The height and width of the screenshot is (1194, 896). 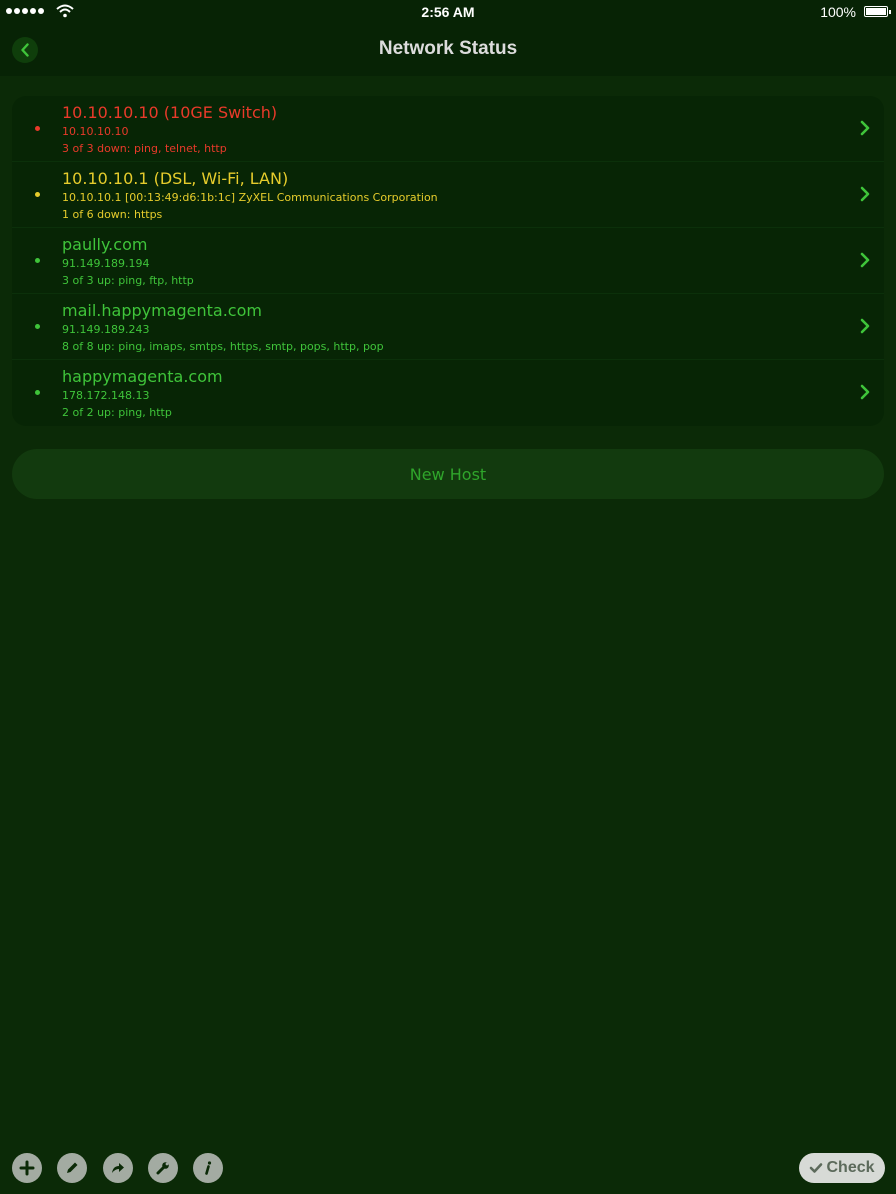 I want to click on info-button, so click(x=208, y=1168).